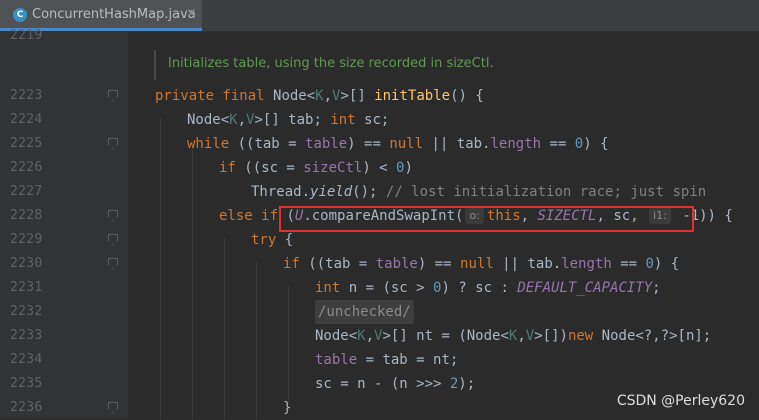 This screenshot has width=759, height=420. I want to click on code-text: sc = n - (n >>> 2);, so click(395, 384).